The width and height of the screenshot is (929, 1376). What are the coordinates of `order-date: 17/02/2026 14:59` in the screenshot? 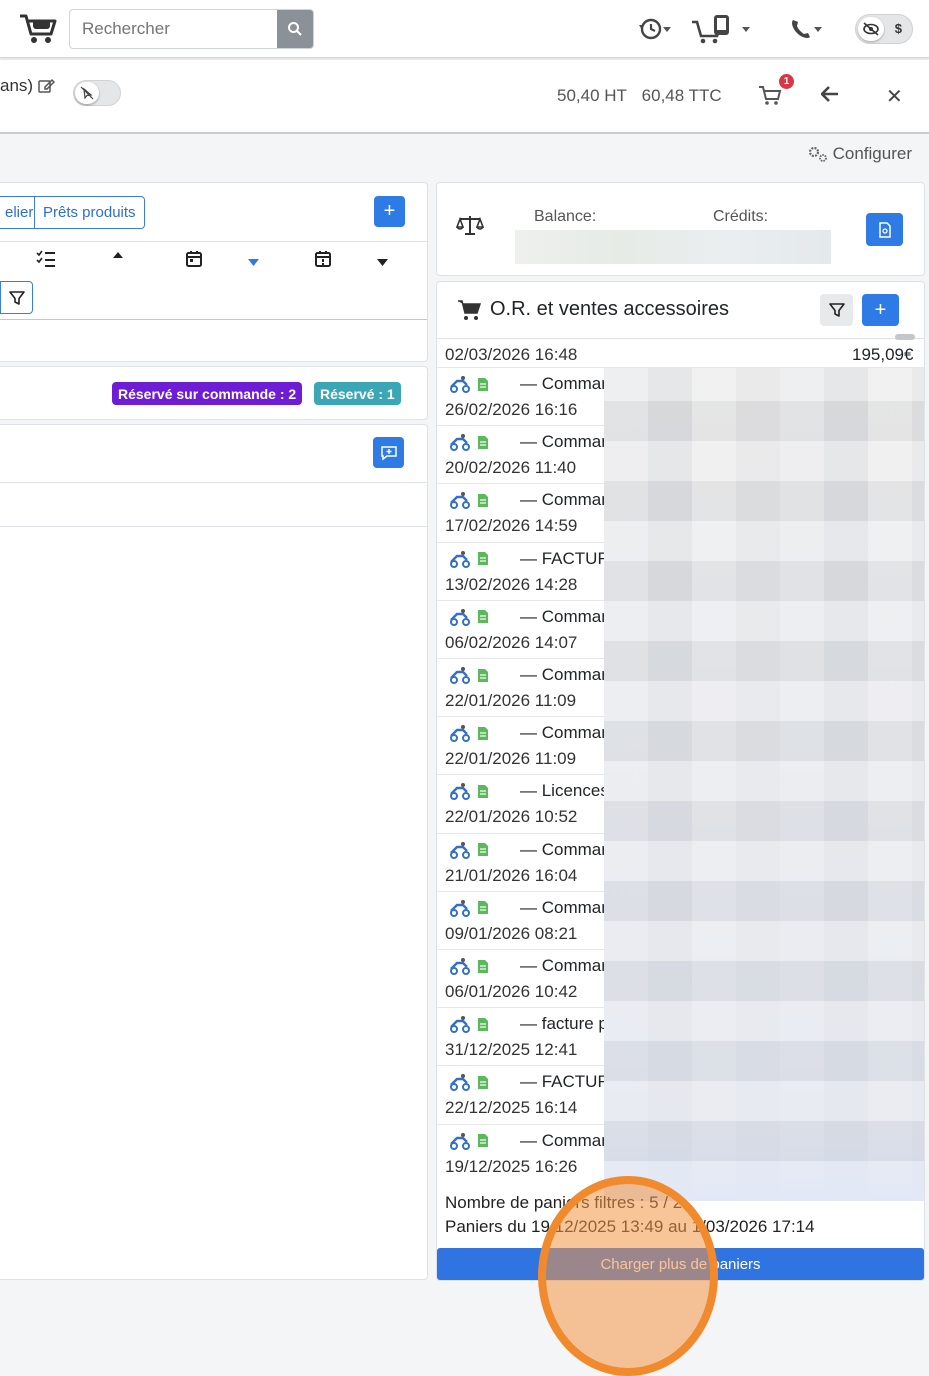 It's located at (511, 526).